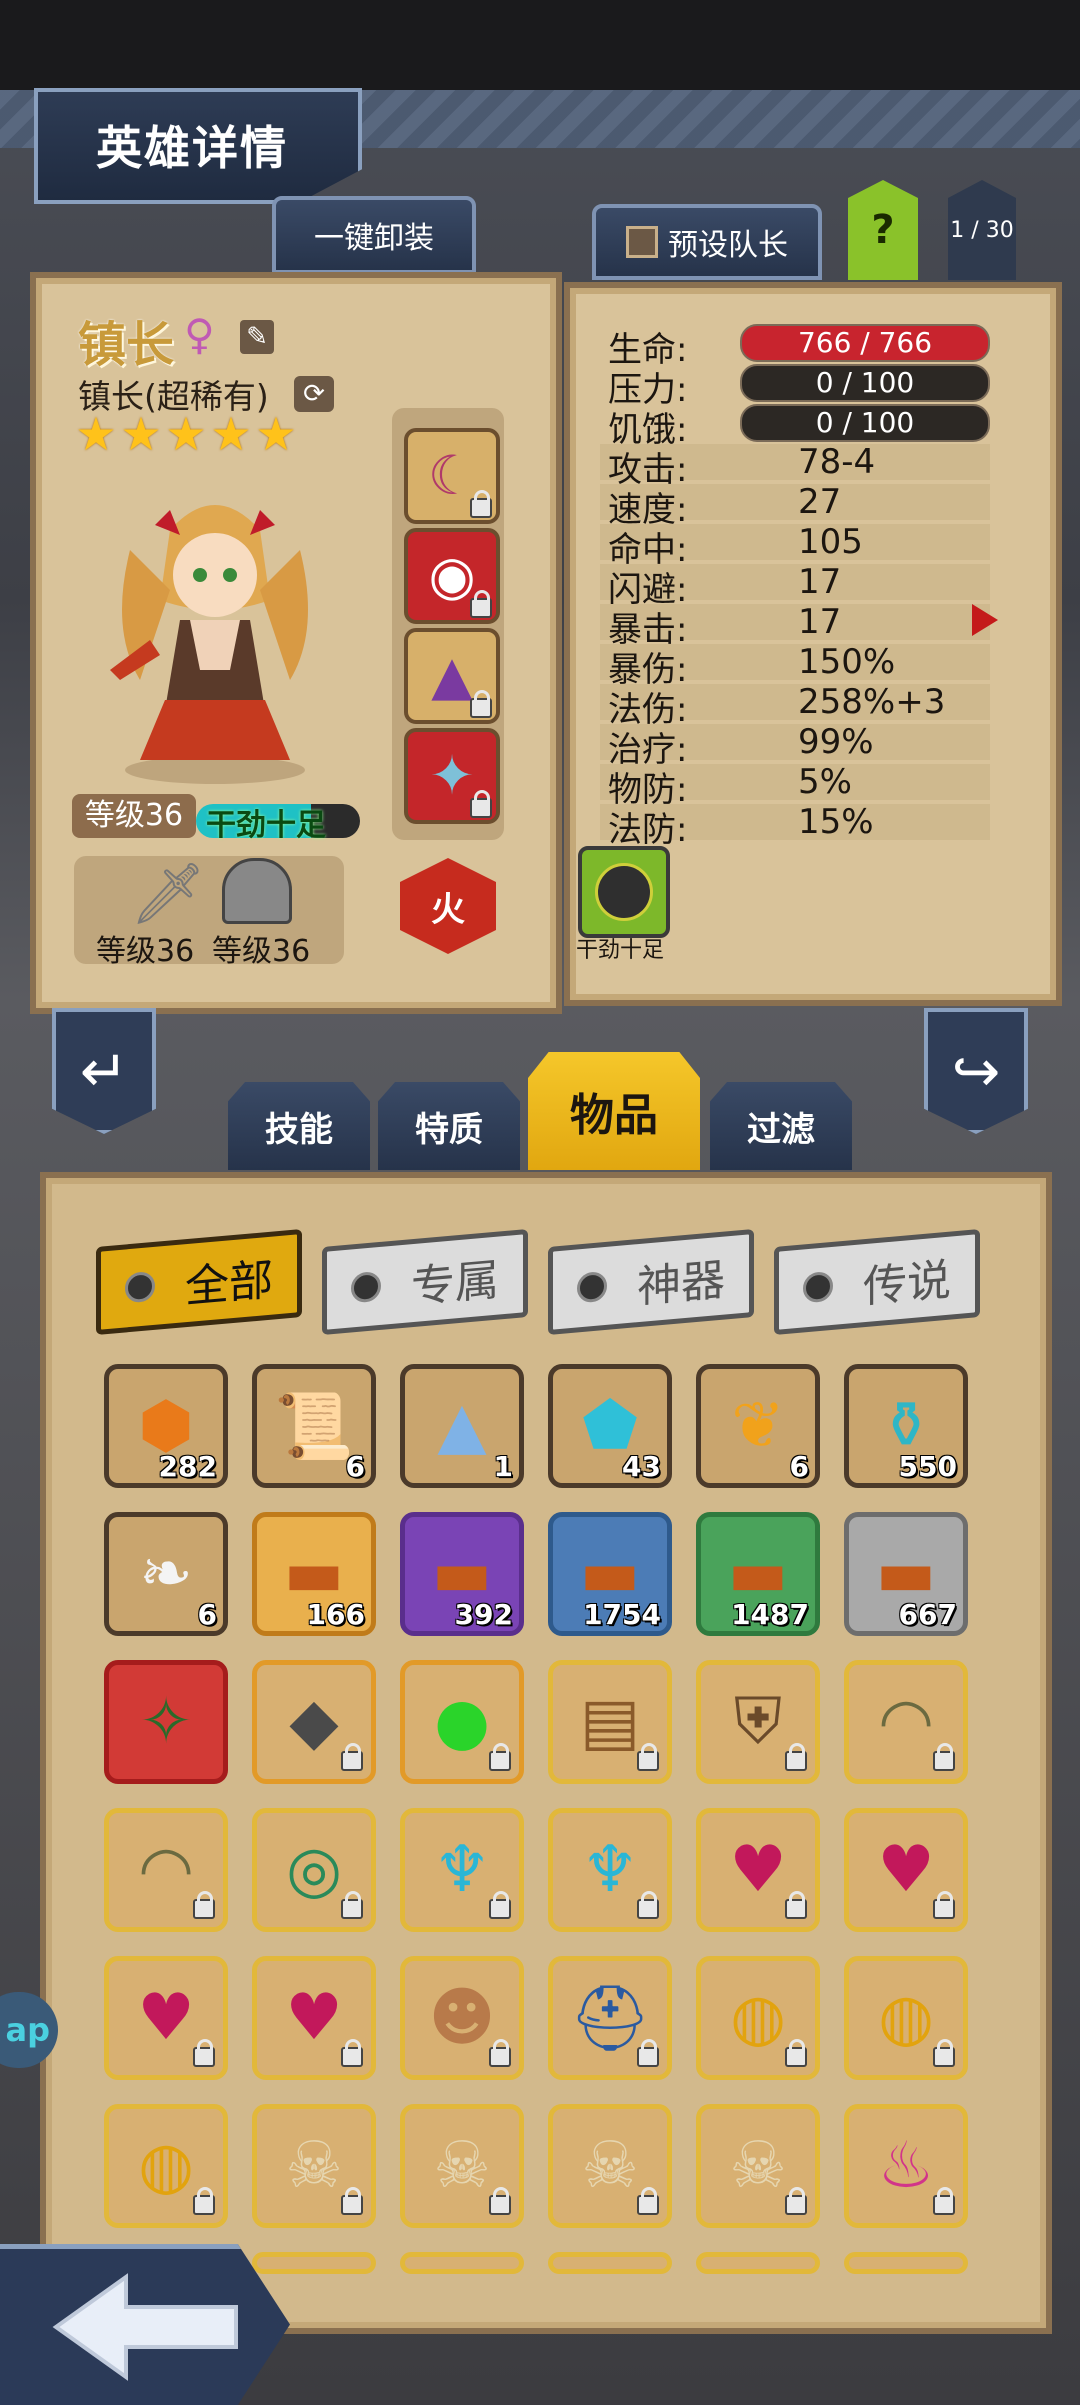 The image size is (1080, 2405). What do you see at coordinates (610, 1722) in the screenshot?
I see `inventory-item: ▤` at bounding box center [610, 1722].